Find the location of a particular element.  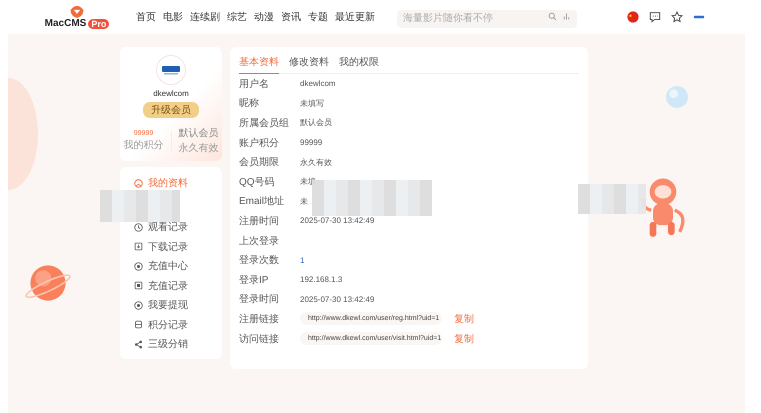

field-label: 会员期限 is located at coordinates (259, 163).